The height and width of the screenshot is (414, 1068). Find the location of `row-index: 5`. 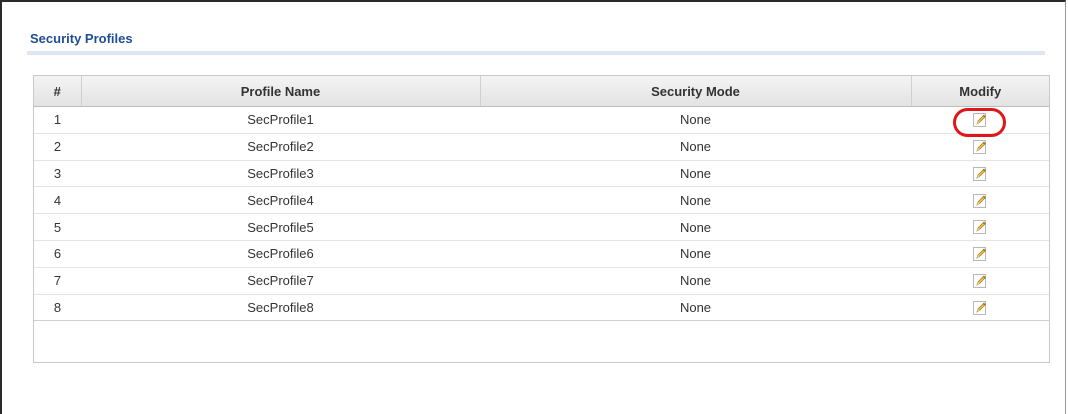

row-index: 5 is located at coordinates (57, 227).